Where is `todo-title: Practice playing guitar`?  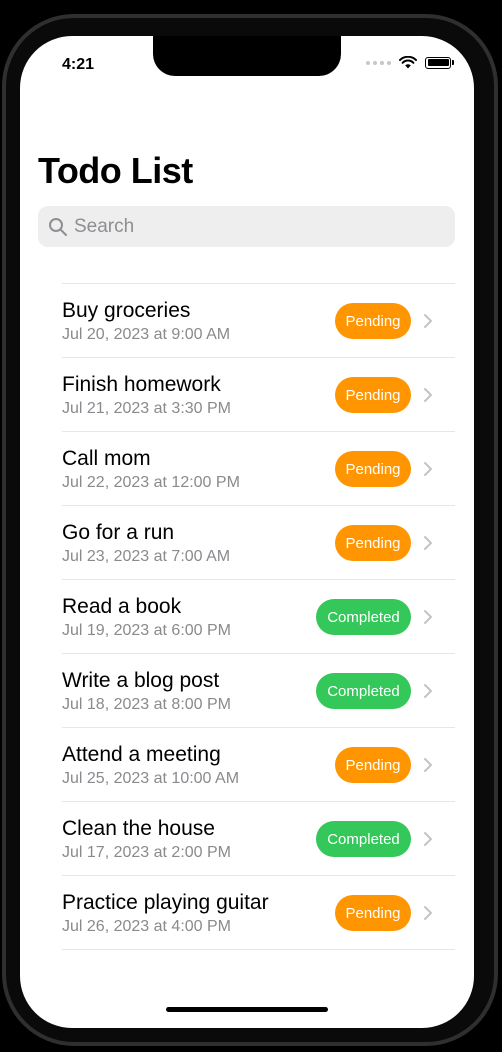
todo-title: Practice playing guitar is located at coordinates (165, 902).